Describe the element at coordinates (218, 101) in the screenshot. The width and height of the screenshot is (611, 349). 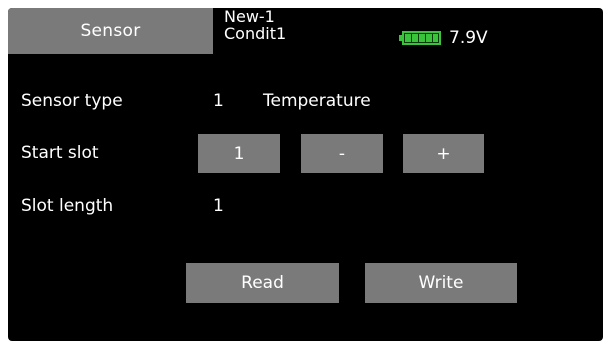
I see `sensor-type-number: 1` at that location.